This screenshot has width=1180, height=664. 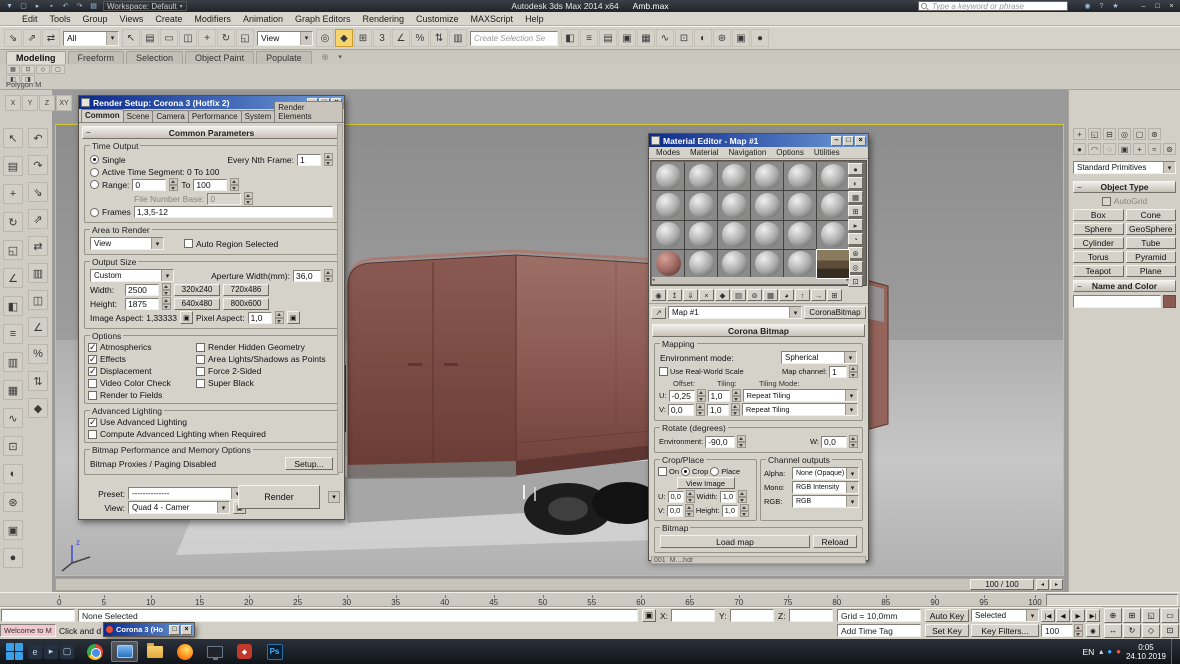 I want to click on create-tube-button: Tube, so click(x=1150, y=243).